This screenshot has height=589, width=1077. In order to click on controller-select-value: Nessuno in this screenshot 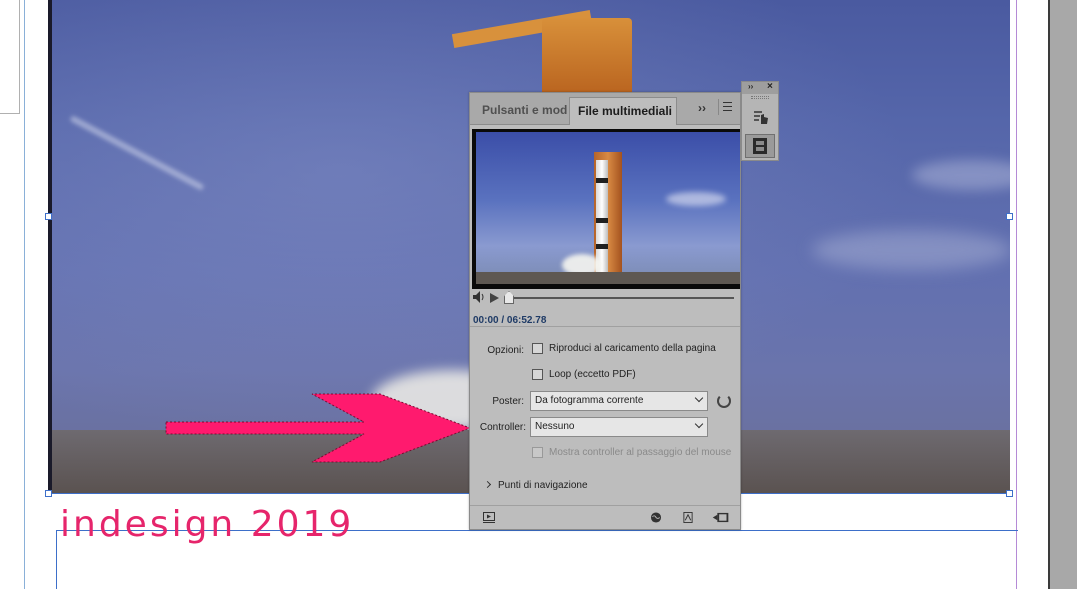, I will do `click(555, 426)`.